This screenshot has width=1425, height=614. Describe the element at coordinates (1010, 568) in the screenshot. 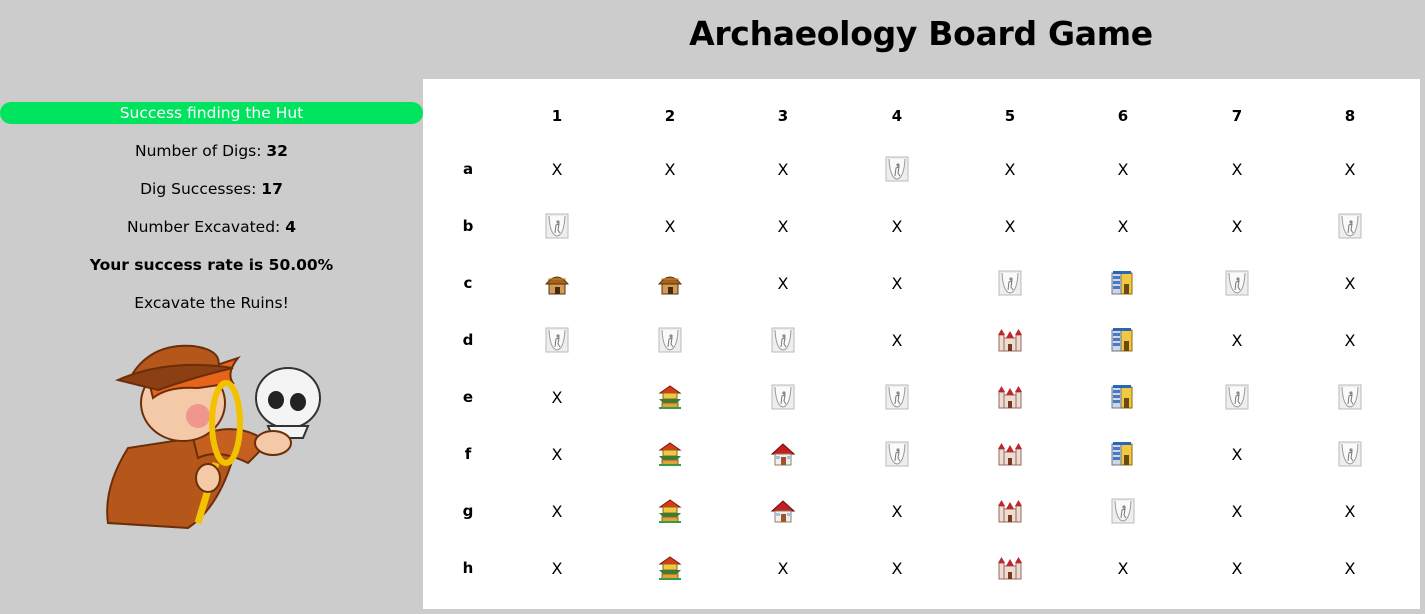

I see `board-cell-h5` at that location.